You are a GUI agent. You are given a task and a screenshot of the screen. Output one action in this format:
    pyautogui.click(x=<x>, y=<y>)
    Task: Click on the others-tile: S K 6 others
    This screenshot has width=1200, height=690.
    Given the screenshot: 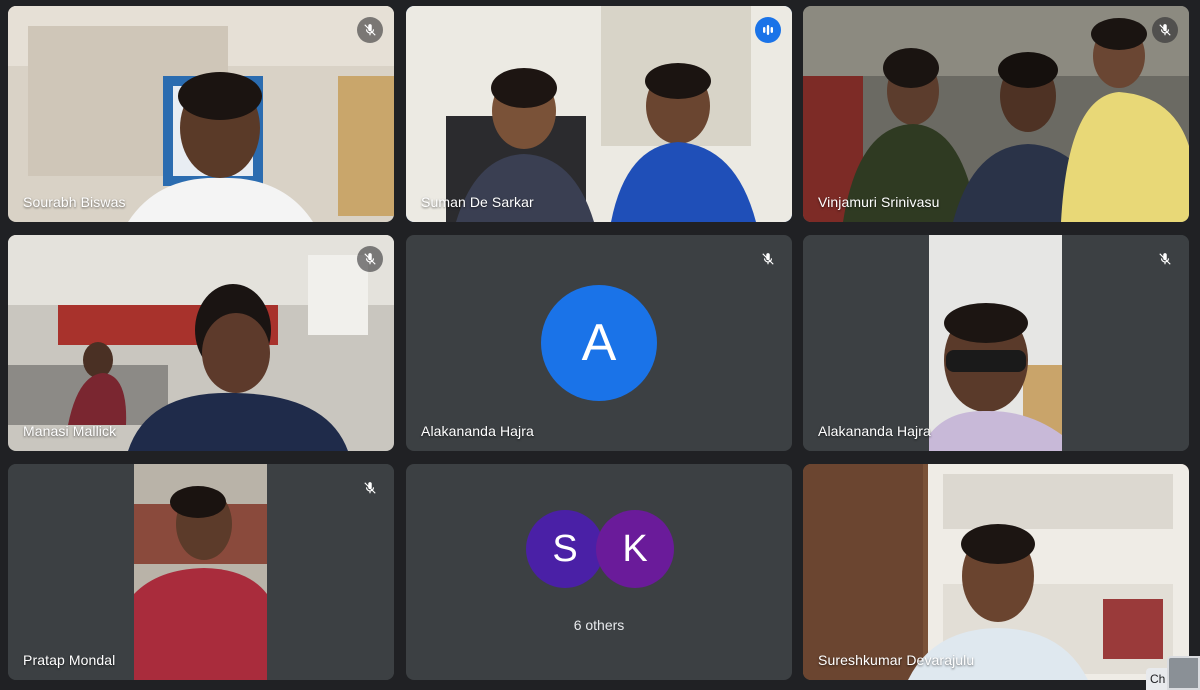 What is the action you would take?
    pyautogui.click(x=599, y=572)
    